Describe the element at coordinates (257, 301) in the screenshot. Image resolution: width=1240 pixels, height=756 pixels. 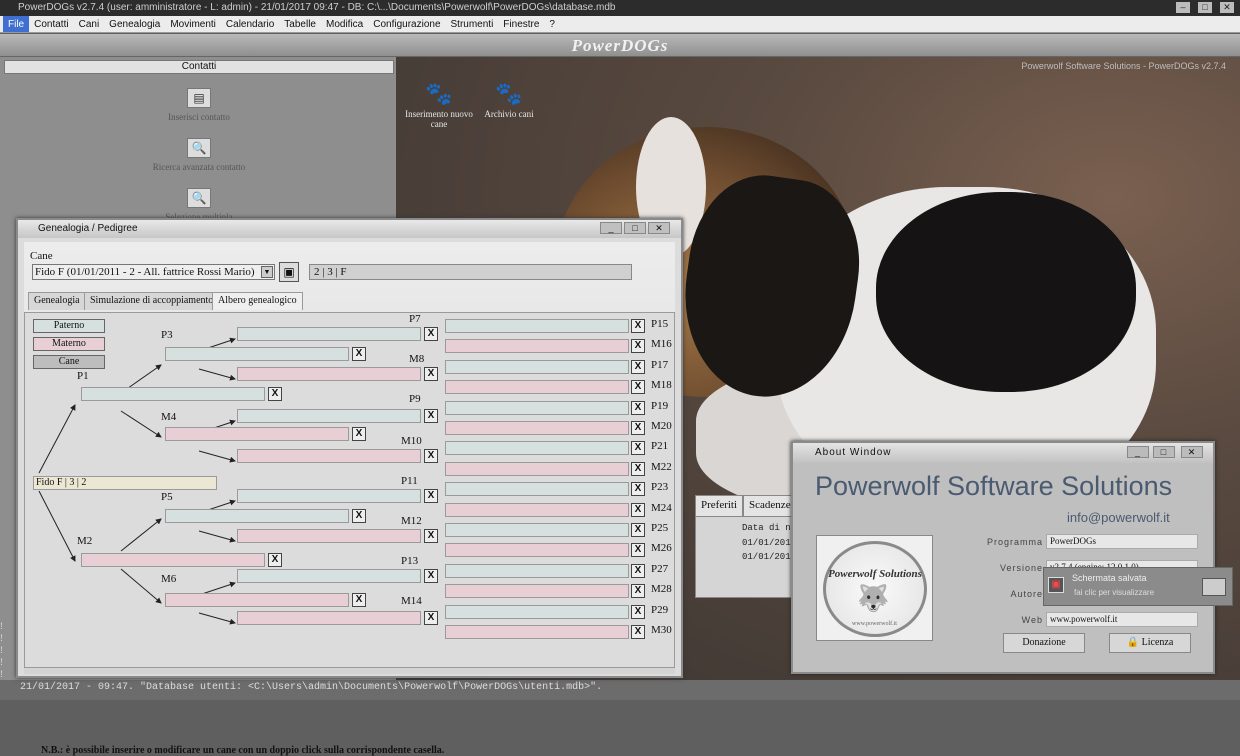
I see `tab-albero: Albero genealogico` at that location.